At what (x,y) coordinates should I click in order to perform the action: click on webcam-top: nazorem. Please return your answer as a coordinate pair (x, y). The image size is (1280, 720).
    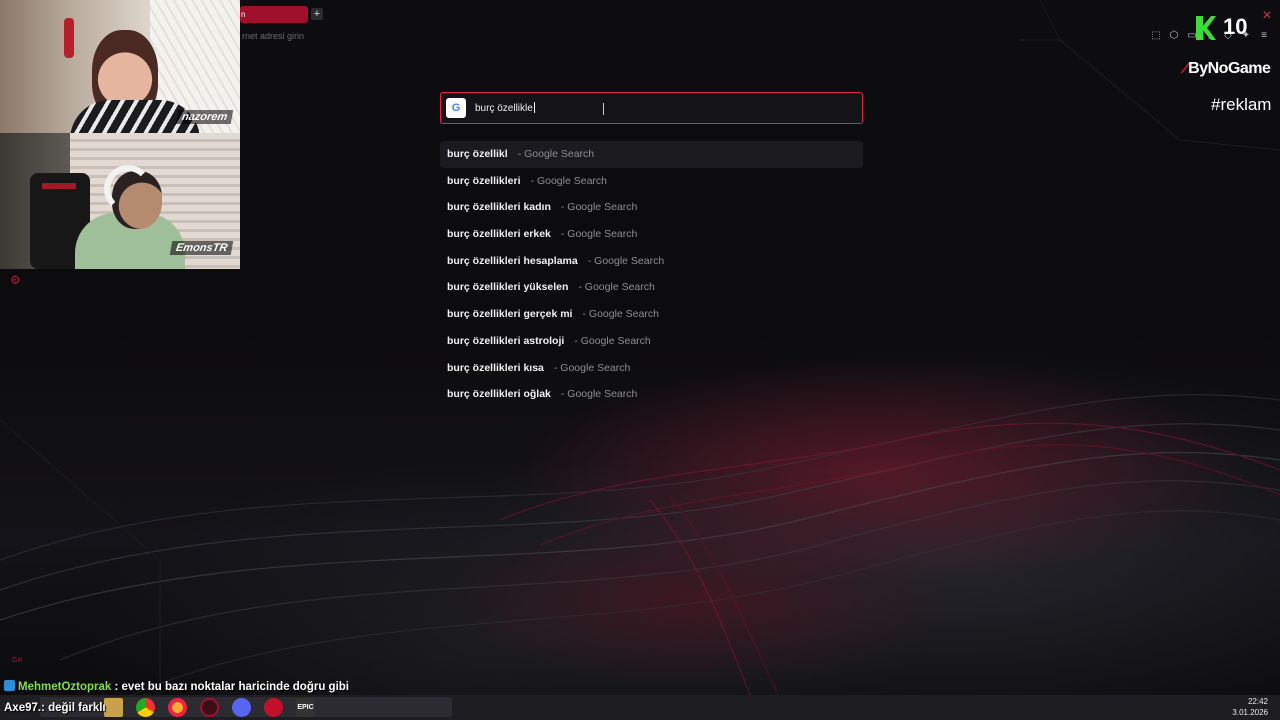
    Looking at the image, I should click on (120, 66).